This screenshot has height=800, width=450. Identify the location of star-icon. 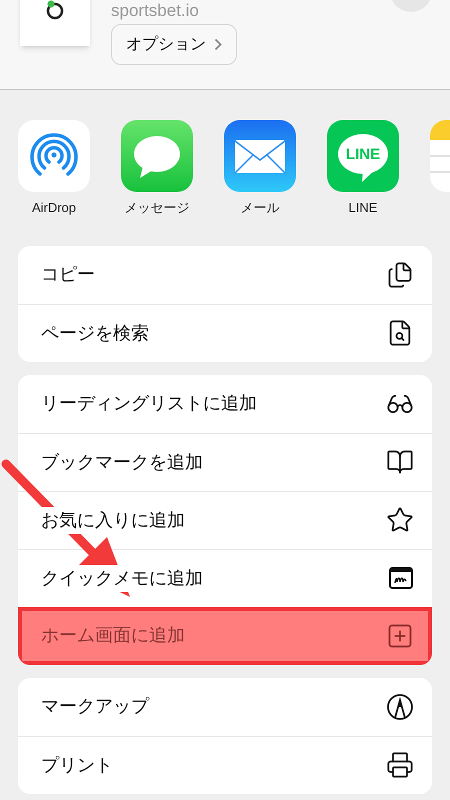
(400, 520).